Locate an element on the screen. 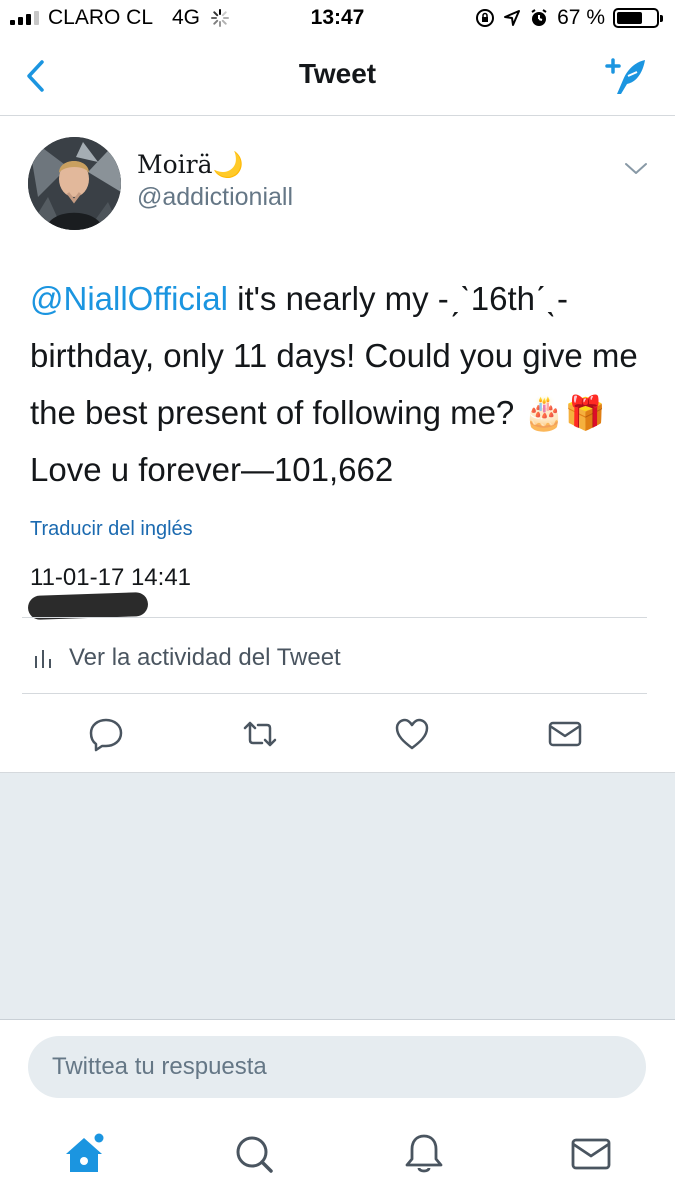 This screenshot has height=1200, width=675. direct-message-icon is located at coordinates (565, 734).